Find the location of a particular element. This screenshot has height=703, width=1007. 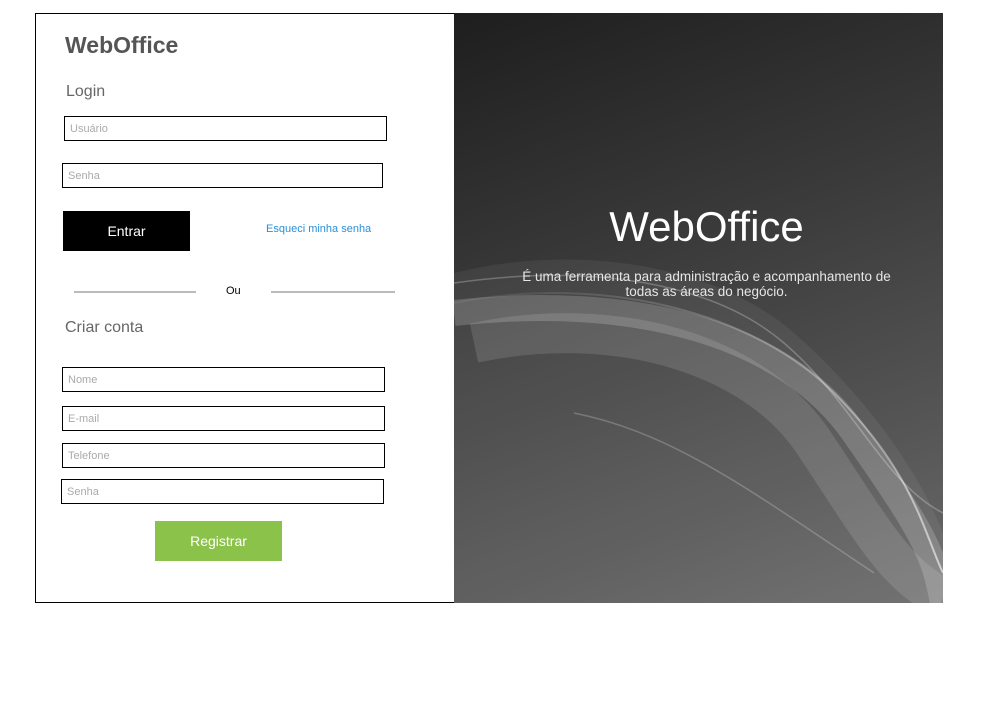

login-title: Login is located at coordinates (86, 91).